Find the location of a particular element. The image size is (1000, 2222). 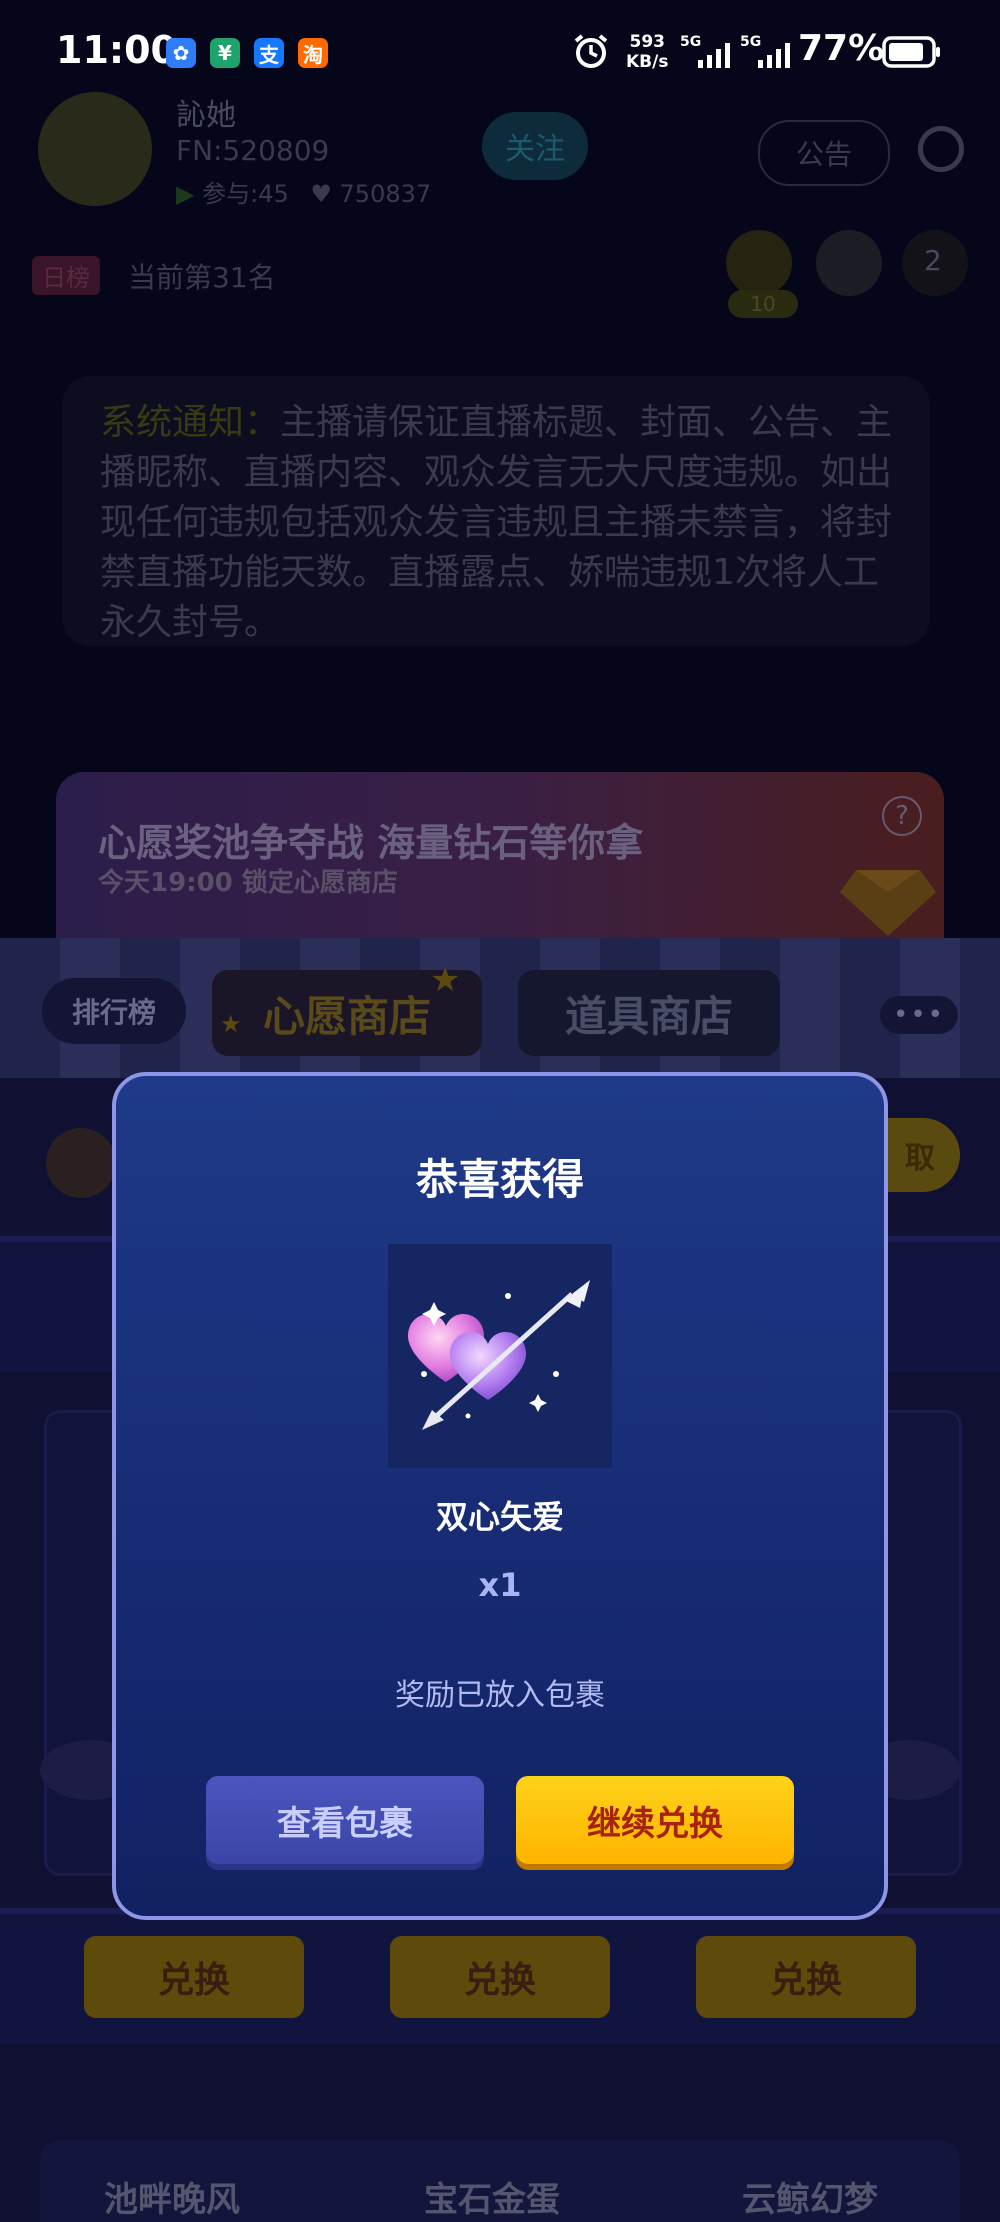

status-bar: 11:00 ✿ ¥ 支 淘 593 KB/s 5G 5G 77% is located at coordinates (500, 52).